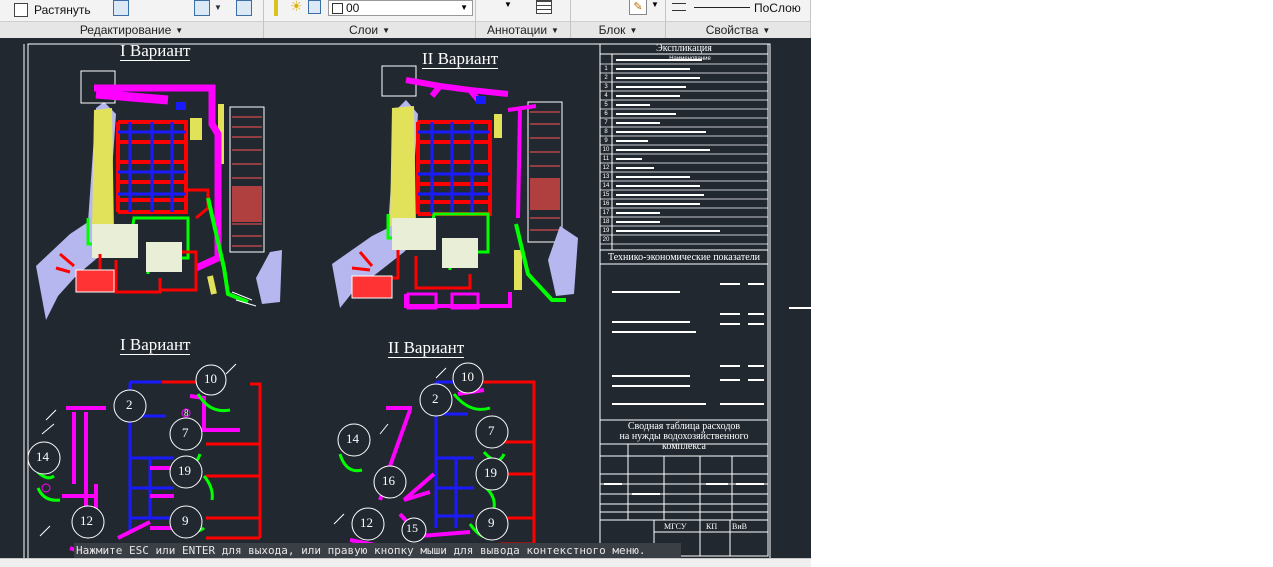  I want to click on array-icon, so click(202, 8).